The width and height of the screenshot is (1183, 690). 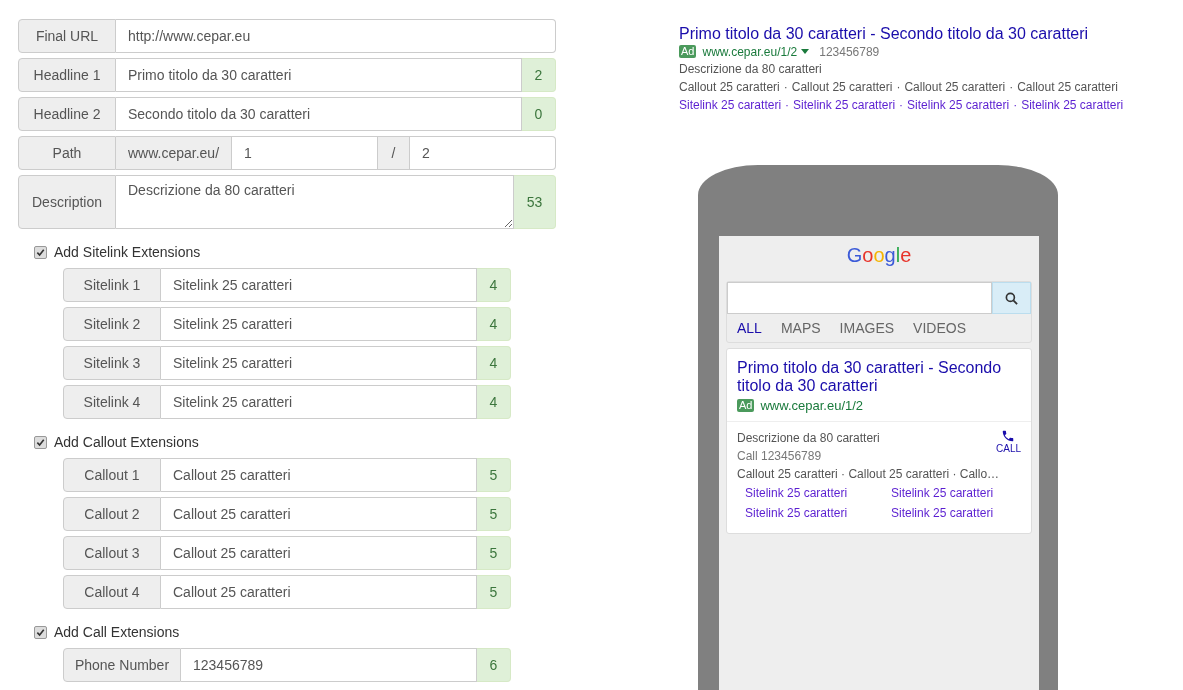 What do you see at coordinates (67, 202) in the screenshot?
I see `field-label: Description` at bounding box center [67, 202].